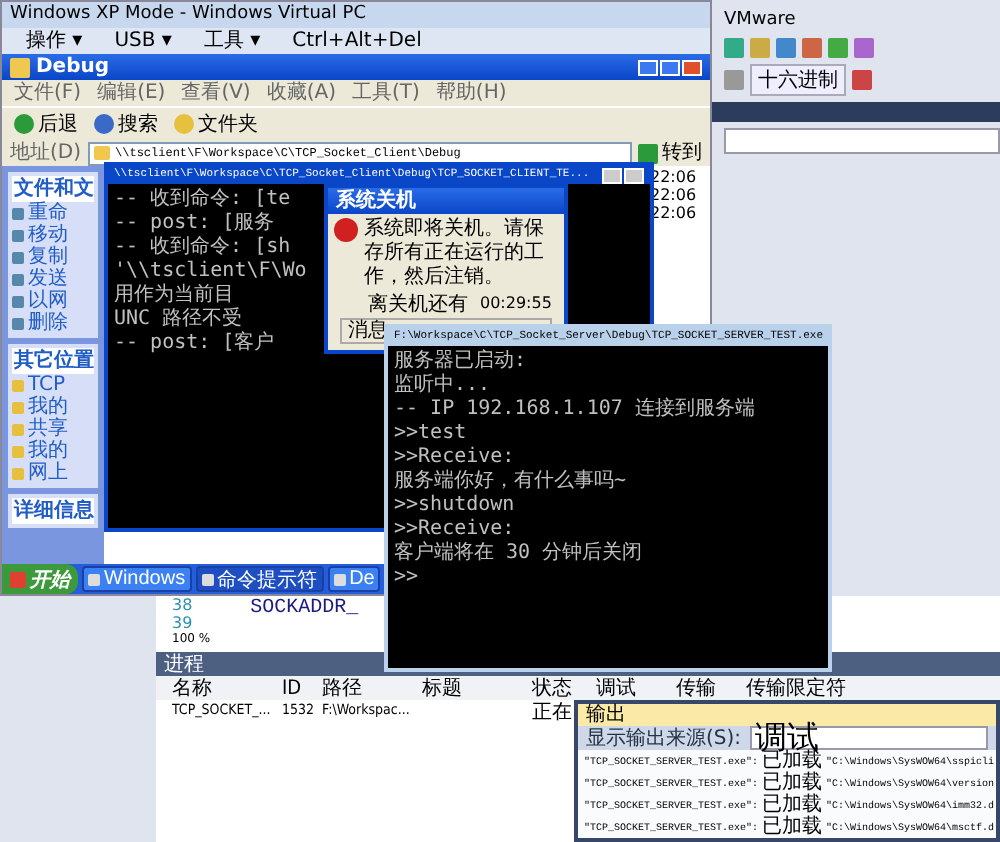 This screenshot has height=842, width=1000. I want to click on window-title: Debug, so click(73, 67).